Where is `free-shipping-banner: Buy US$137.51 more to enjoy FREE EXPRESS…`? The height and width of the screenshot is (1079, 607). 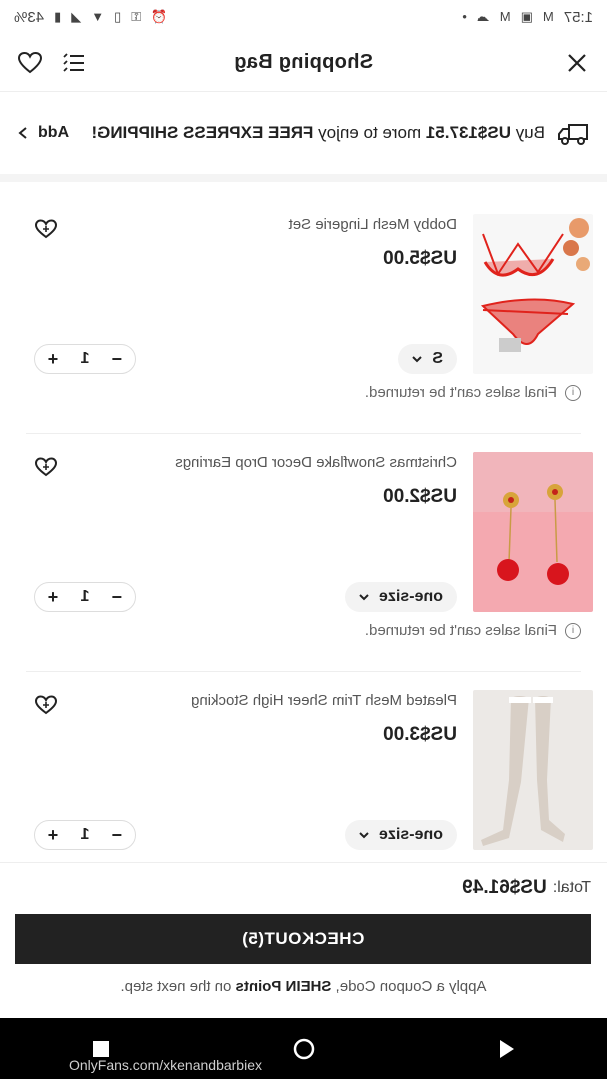
free-shipping-banner: Buy US$137.51 more to enjoy FREE EXPRESS… is located at coordinates (303, 137).